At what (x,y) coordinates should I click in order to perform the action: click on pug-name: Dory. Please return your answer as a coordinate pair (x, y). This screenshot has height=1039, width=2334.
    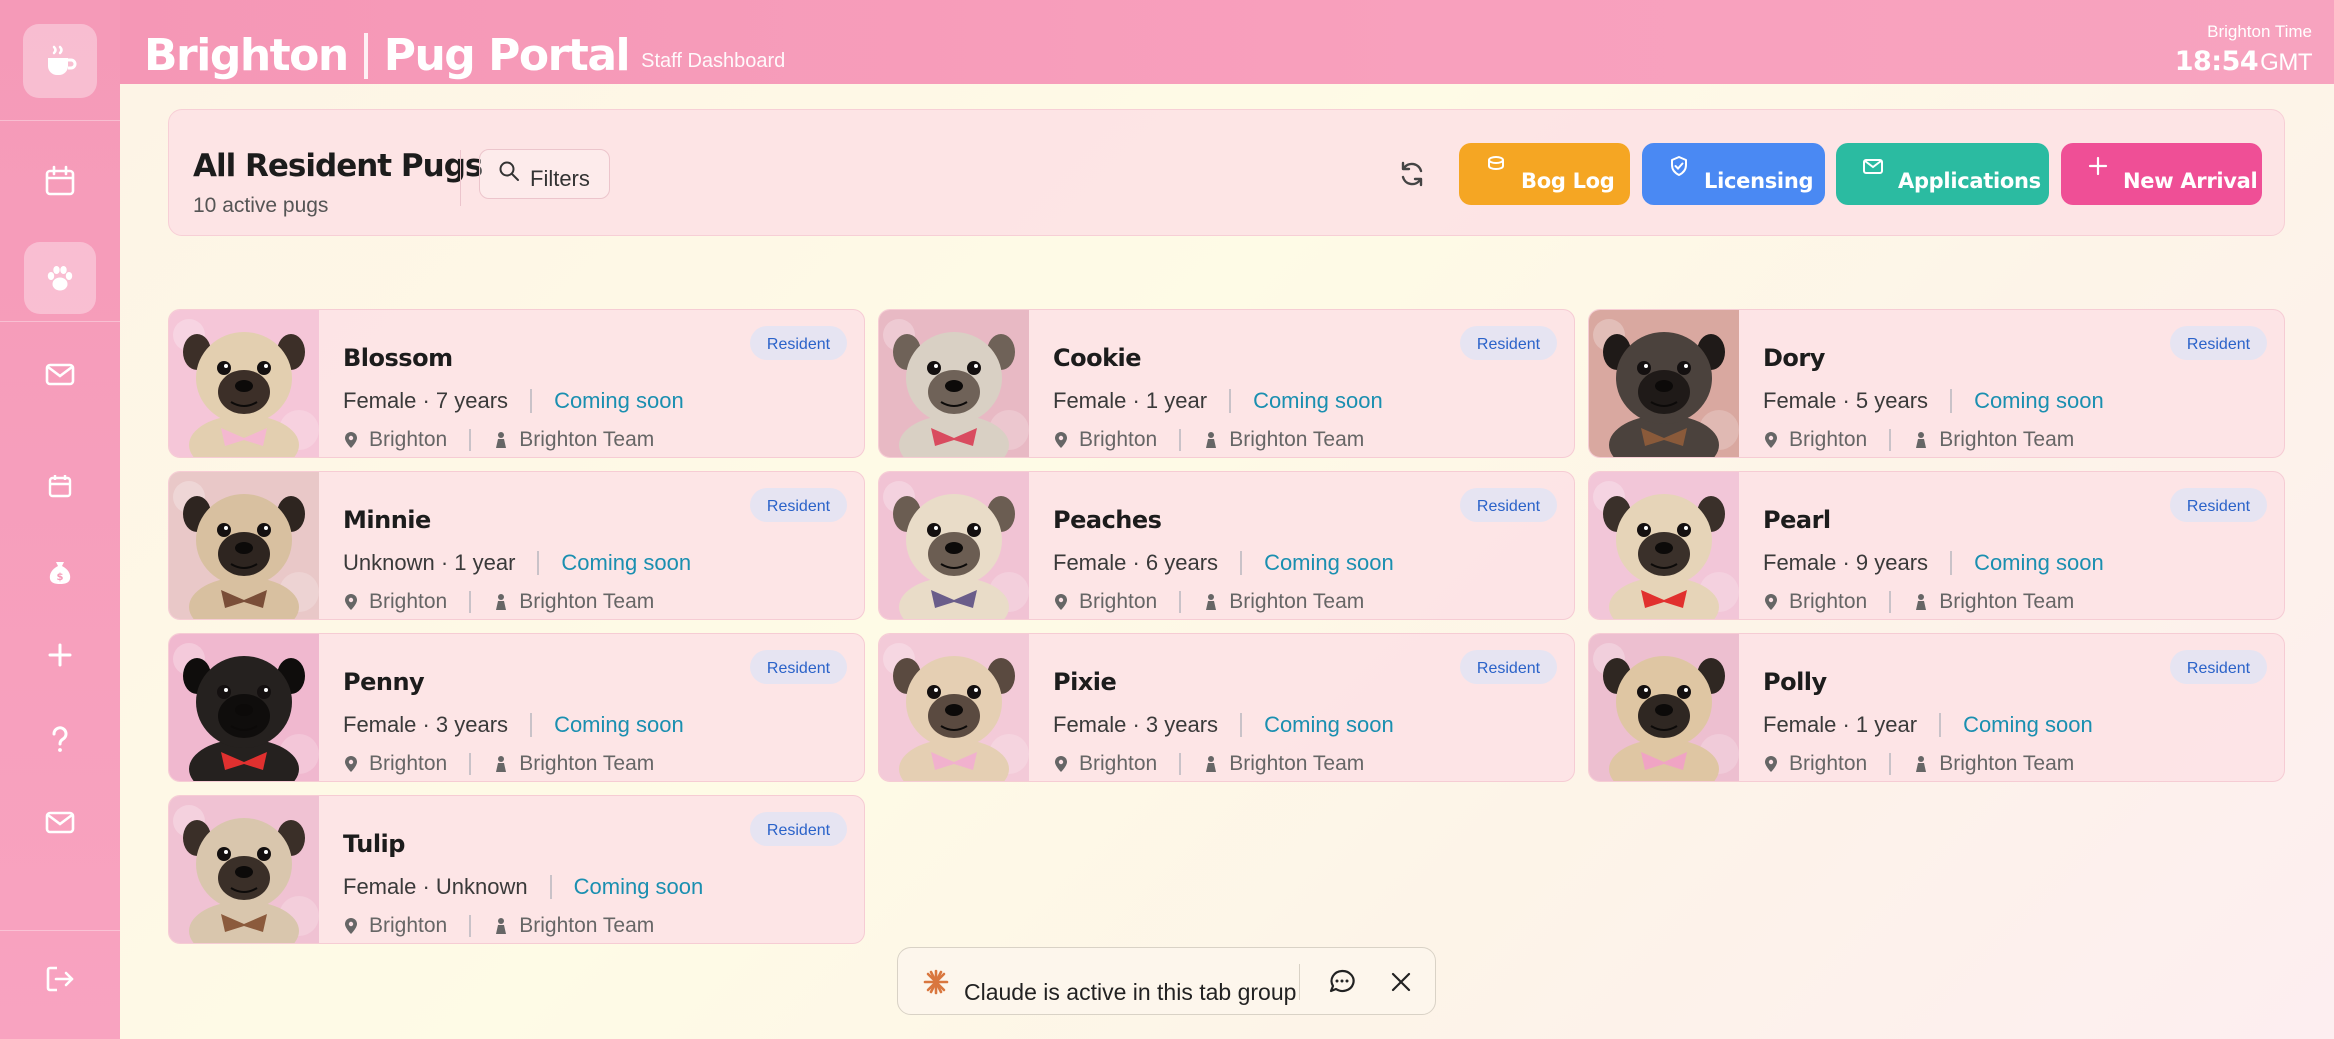
    Looking at the image, I should click on (1794, 358).